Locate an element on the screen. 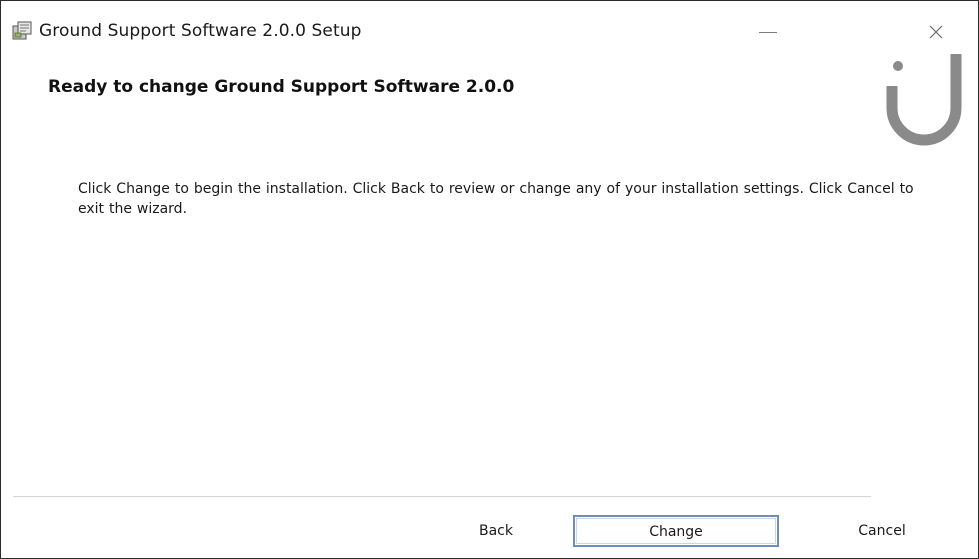 The height and width of the screenshot is (559, 979). minimize-icon is located at coordinates (768, 32).